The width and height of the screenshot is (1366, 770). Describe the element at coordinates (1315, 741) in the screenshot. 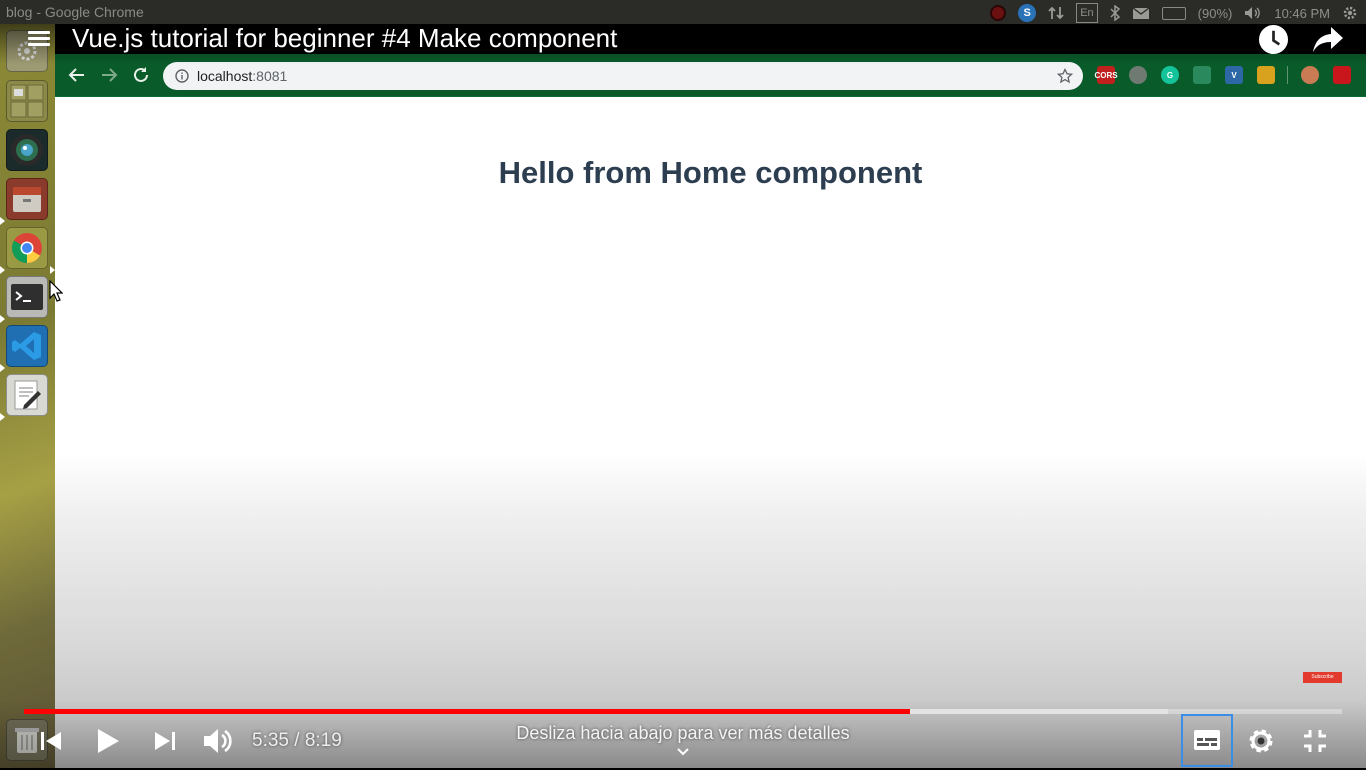

I see `exit-fullscreen-icon` at that location.